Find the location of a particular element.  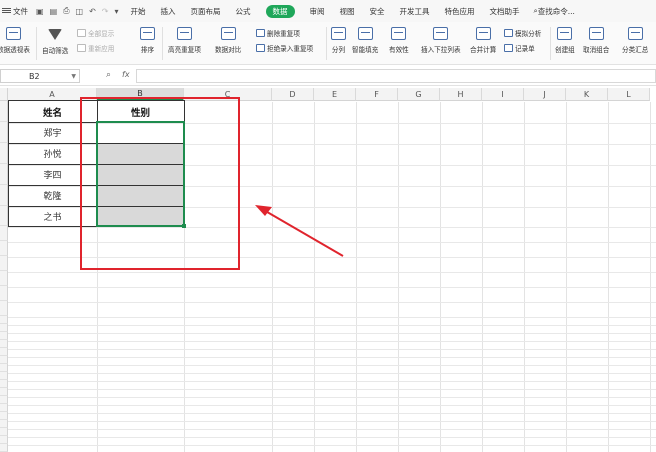

annotation-arrow is located at coordinates (299, 231).